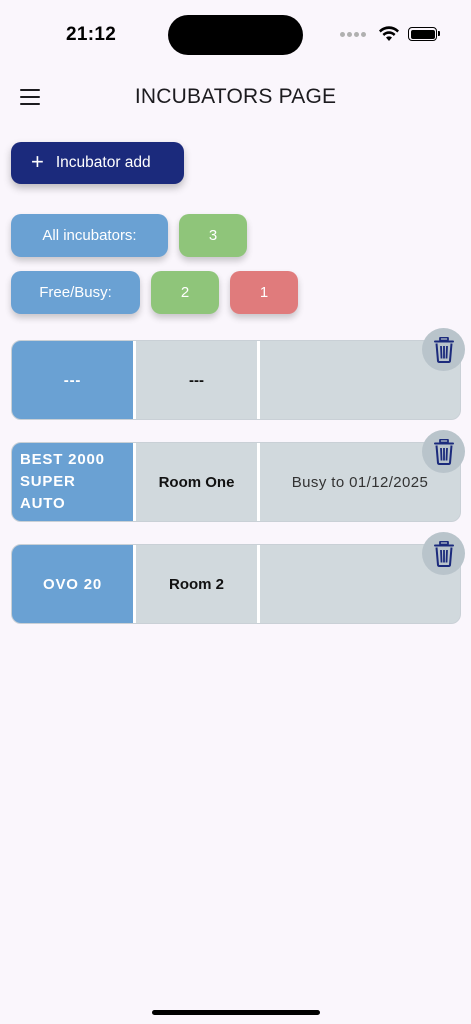 The width and height of the screenshot is (471, 1024). What do you see at coordinates (103, 162) in the screenshot?
I see `incubator-add-label: Incubator add` at bounding box center [103, 162].